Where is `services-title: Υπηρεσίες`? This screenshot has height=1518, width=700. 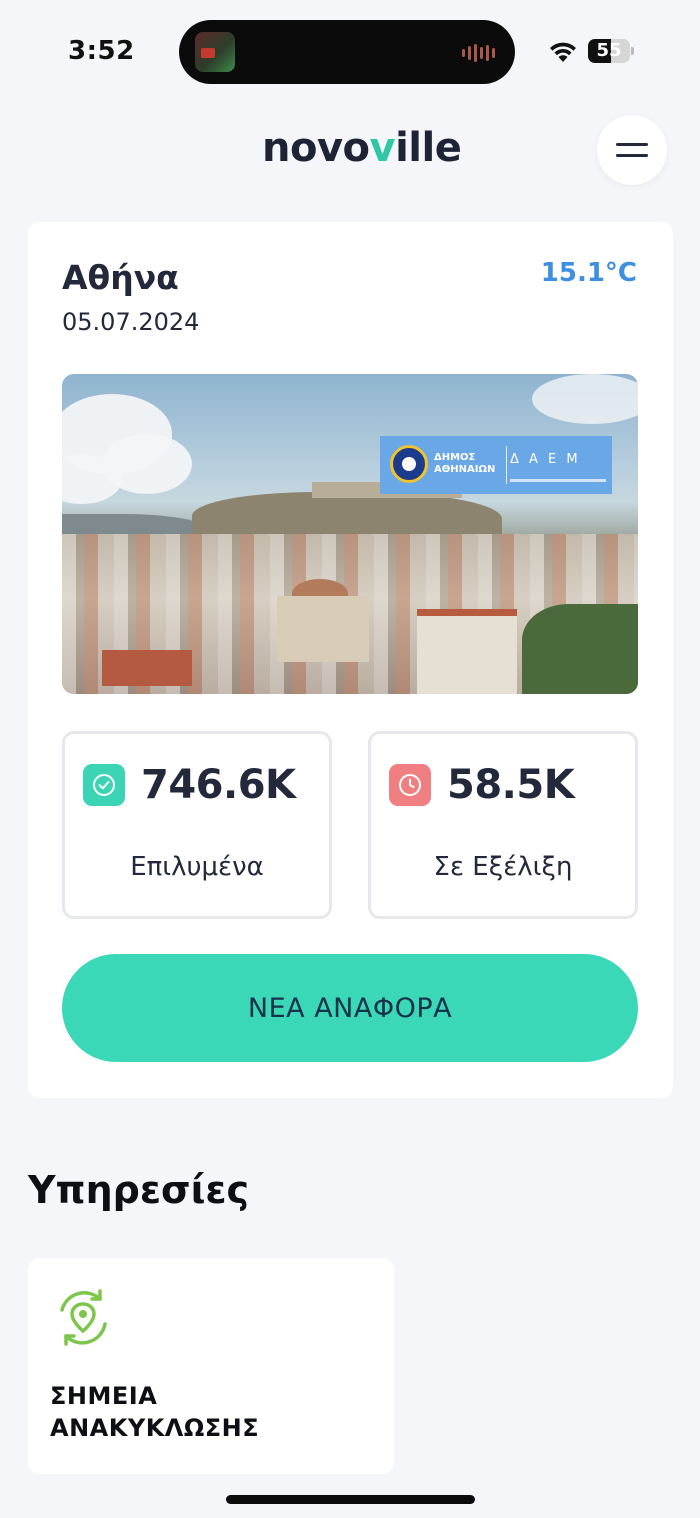
services-title: Υπηρεσίες is located at coordinates (139, 1190).